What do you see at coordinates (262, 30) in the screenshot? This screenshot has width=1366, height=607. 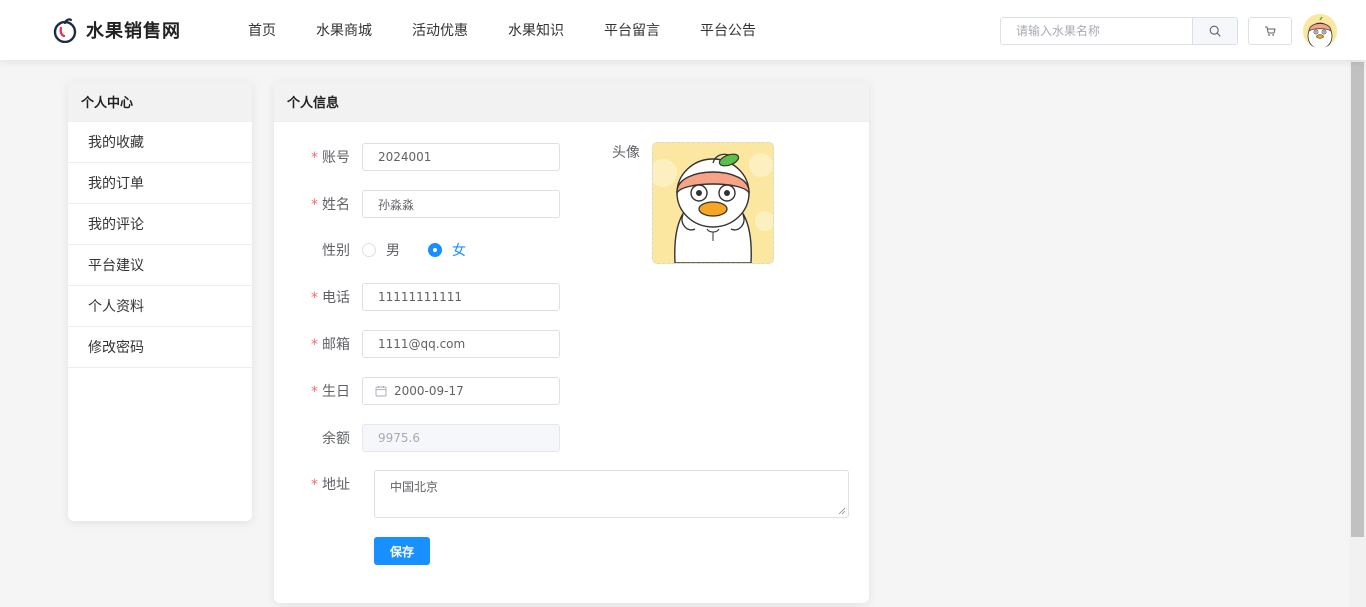 I see `nav-home: 首页` at bounding box center [262, 30].